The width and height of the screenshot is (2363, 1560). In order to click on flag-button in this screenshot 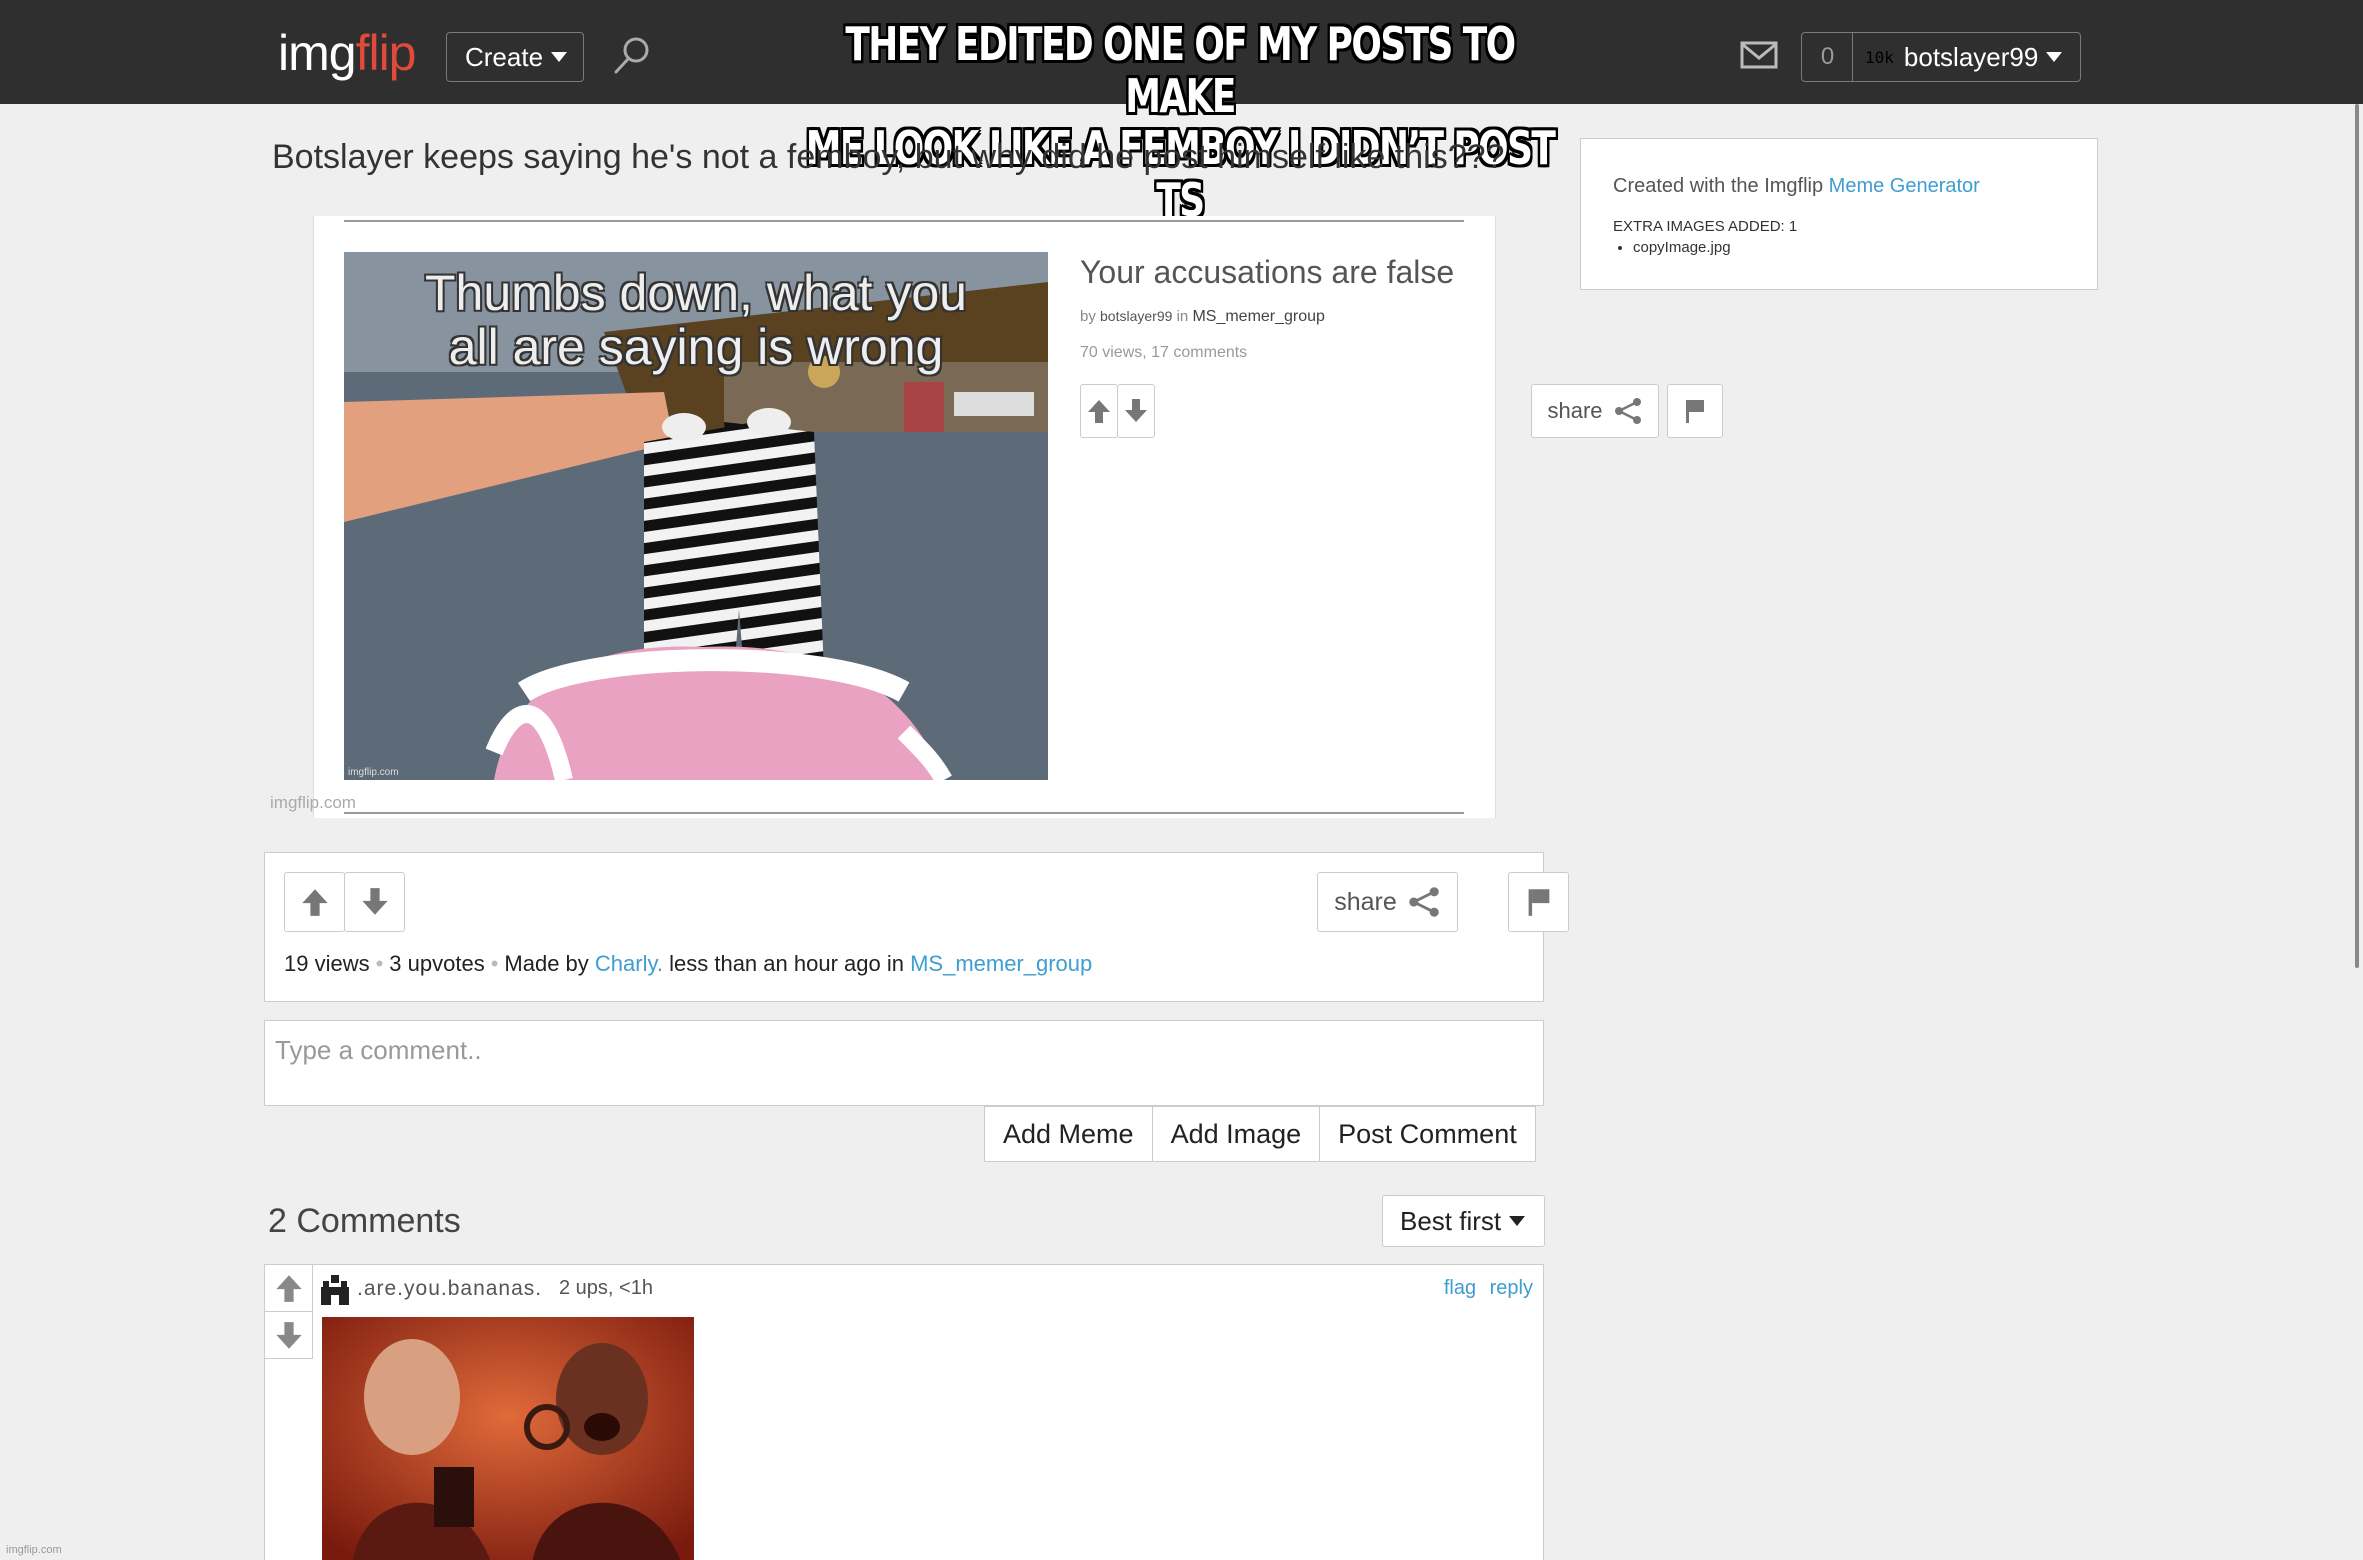, I will do `click(1538, 902)`.